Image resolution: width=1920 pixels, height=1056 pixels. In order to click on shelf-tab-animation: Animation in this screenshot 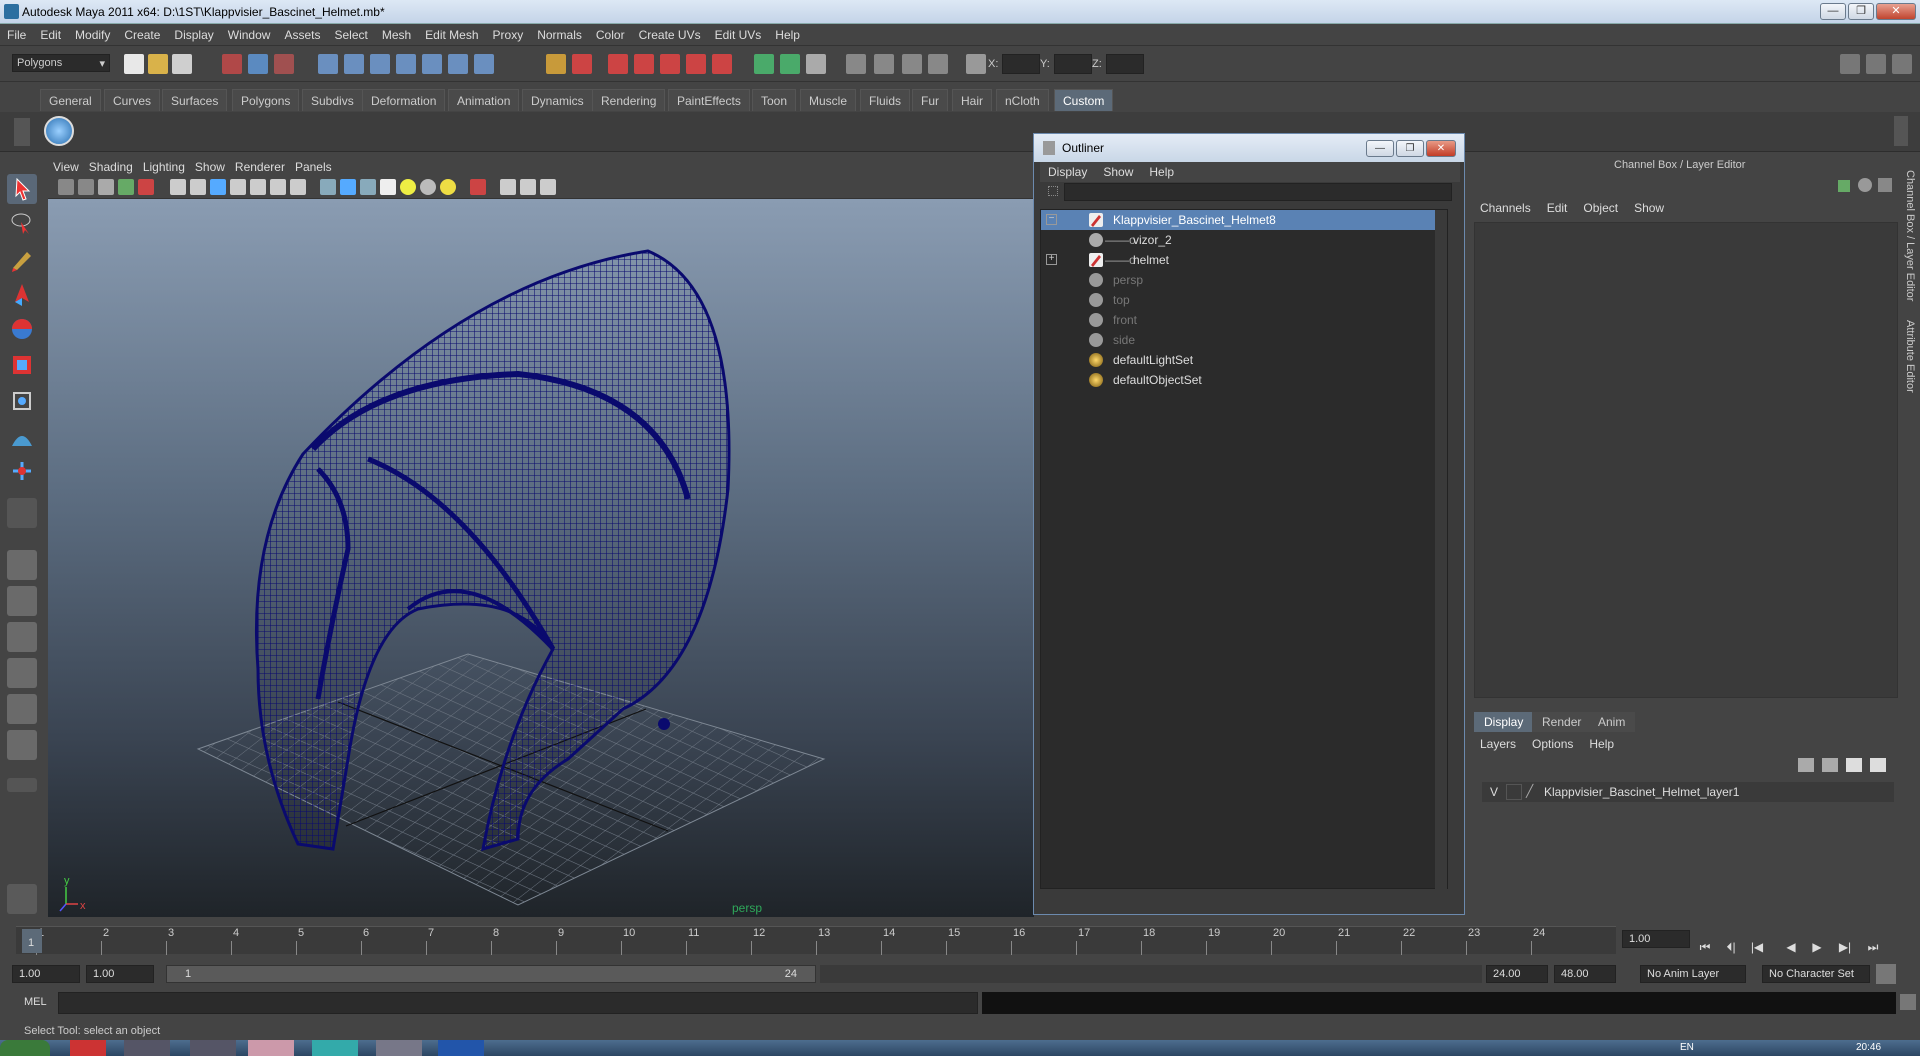, I will do `click(484, 100)`.